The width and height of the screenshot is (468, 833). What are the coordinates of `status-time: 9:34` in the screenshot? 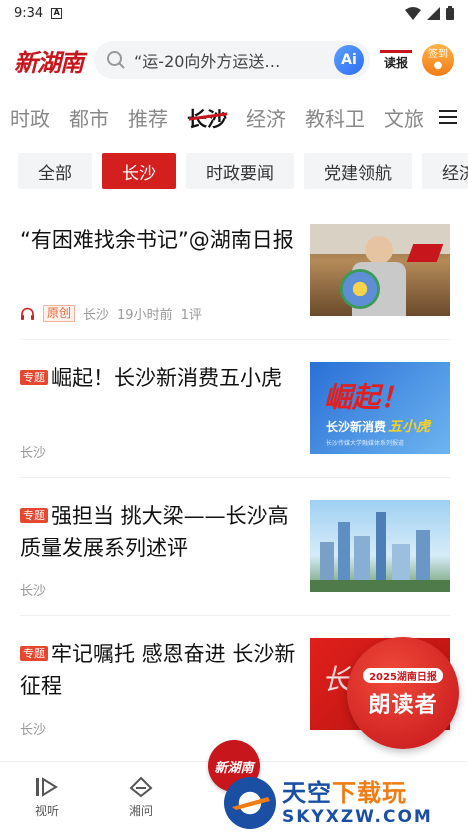 It's located at (29, 13).